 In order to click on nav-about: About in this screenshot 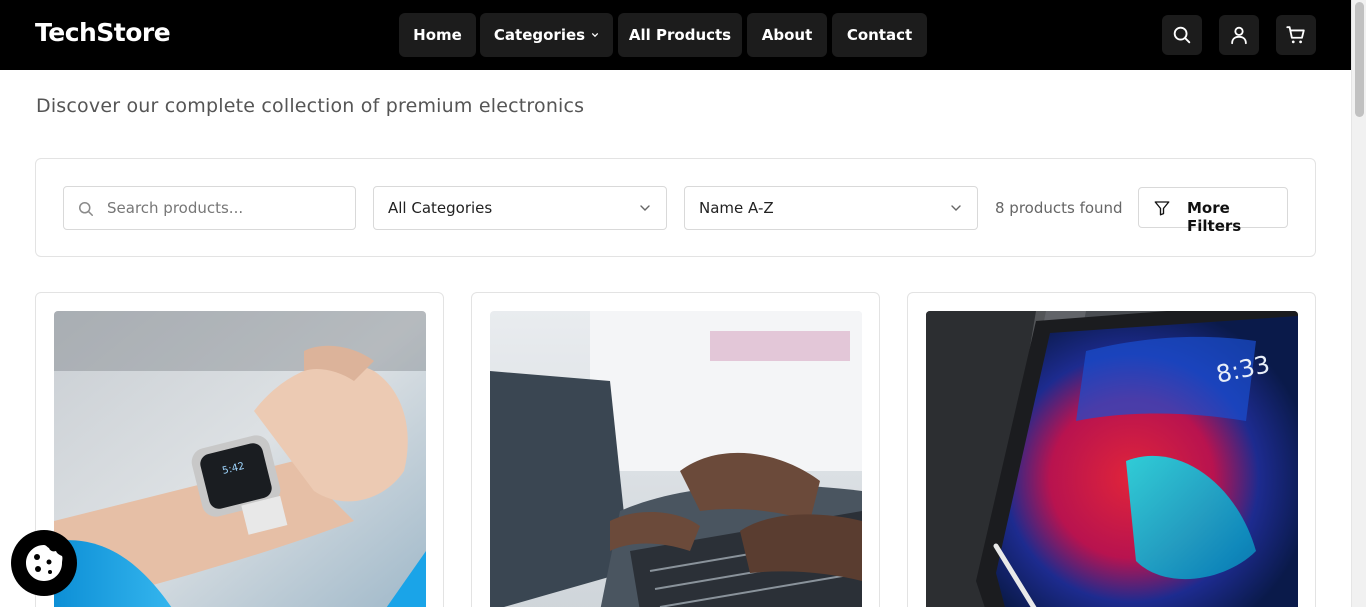, I will do `click(787, 35)`.